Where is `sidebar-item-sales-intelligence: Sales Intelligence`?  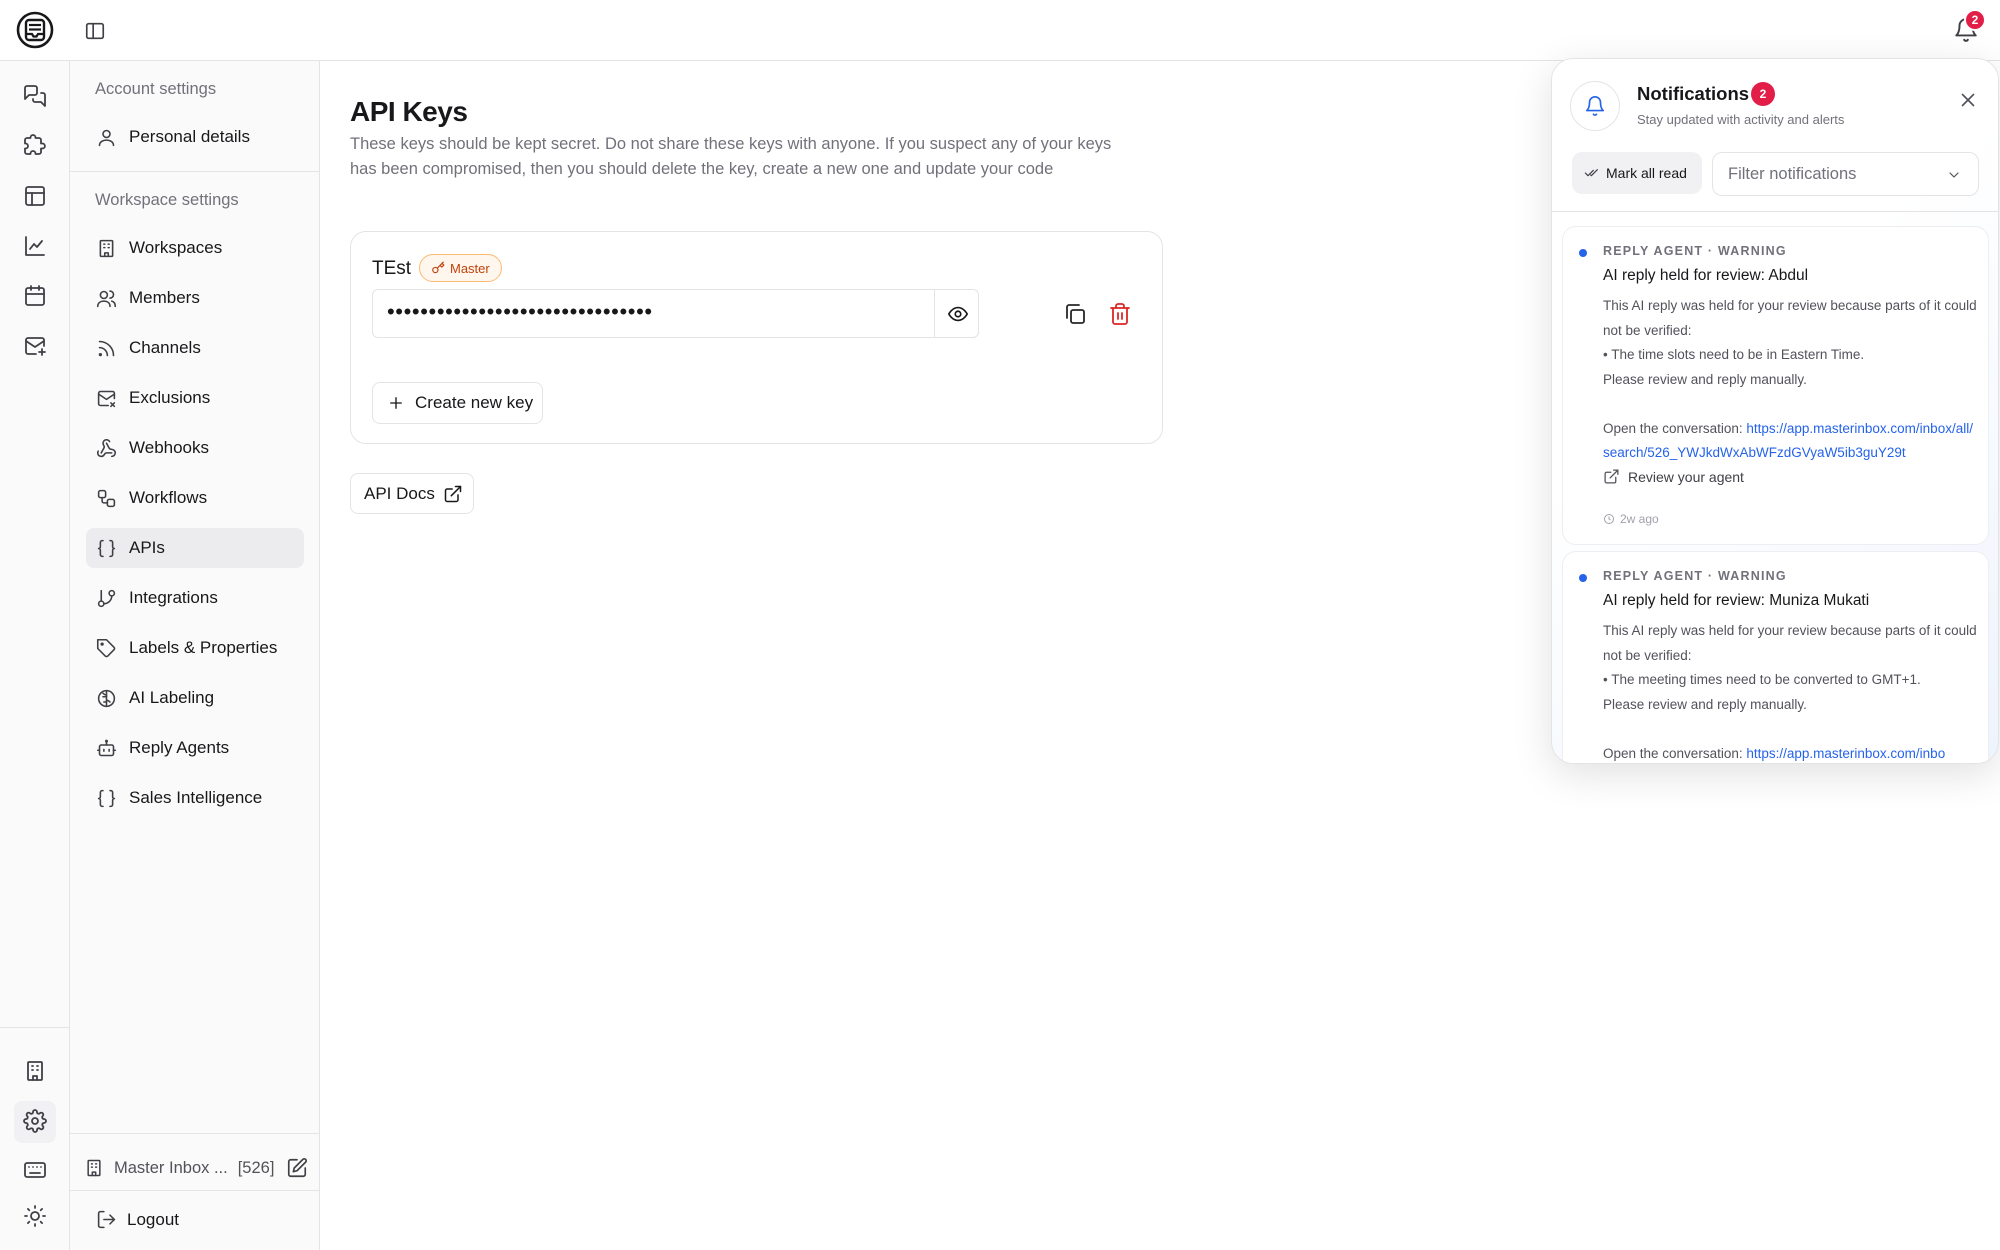 sidebar-item-sales-intelligence: Sales Intelligence is located at coordinates (195, 798).